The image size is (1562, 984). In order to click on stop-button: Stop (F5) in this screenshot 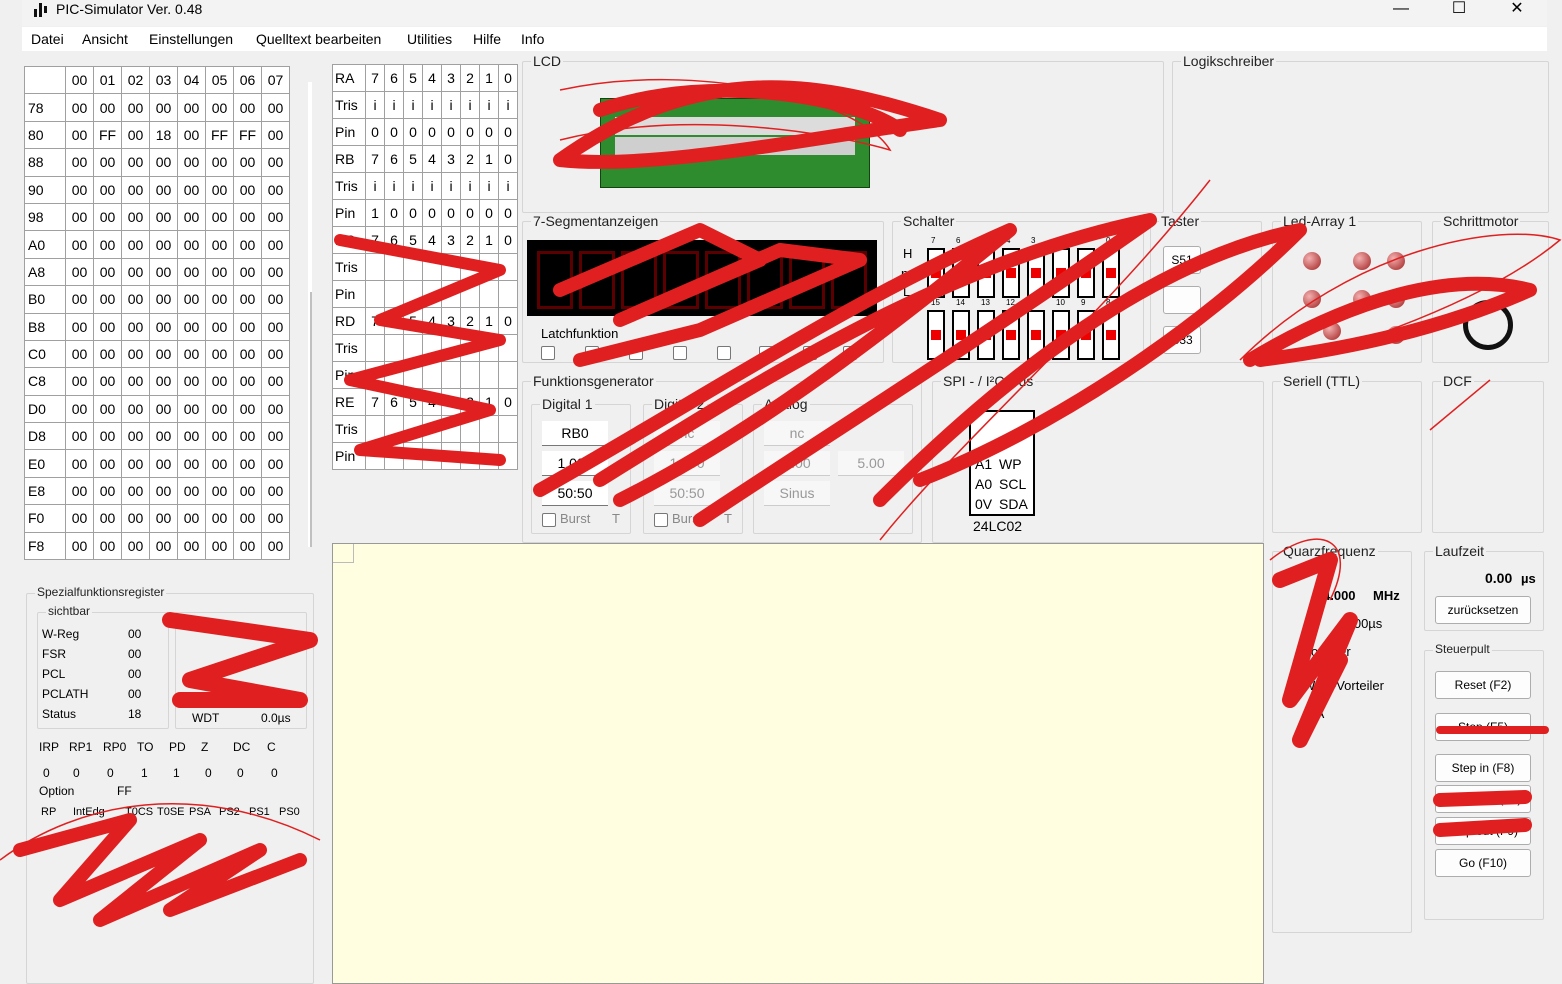, I will do `click(1483, 727)`.